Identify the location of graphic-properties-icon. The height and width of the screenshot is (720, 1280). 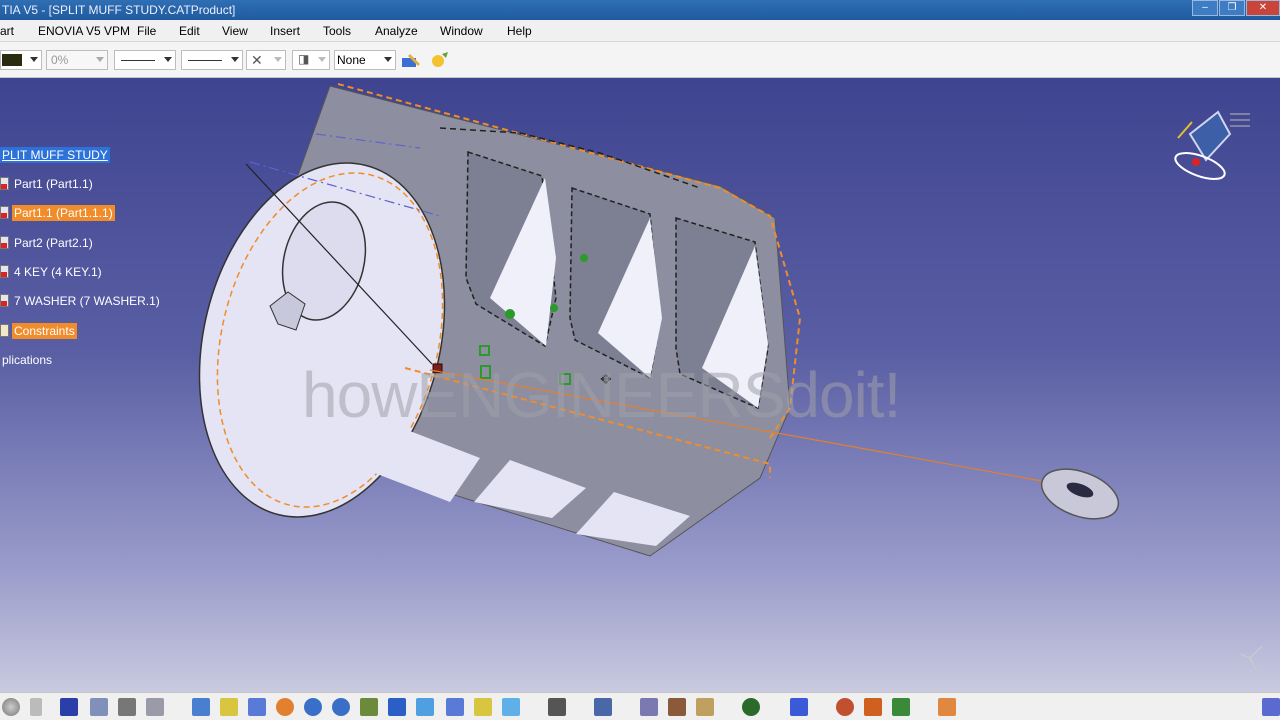
(439, 61).